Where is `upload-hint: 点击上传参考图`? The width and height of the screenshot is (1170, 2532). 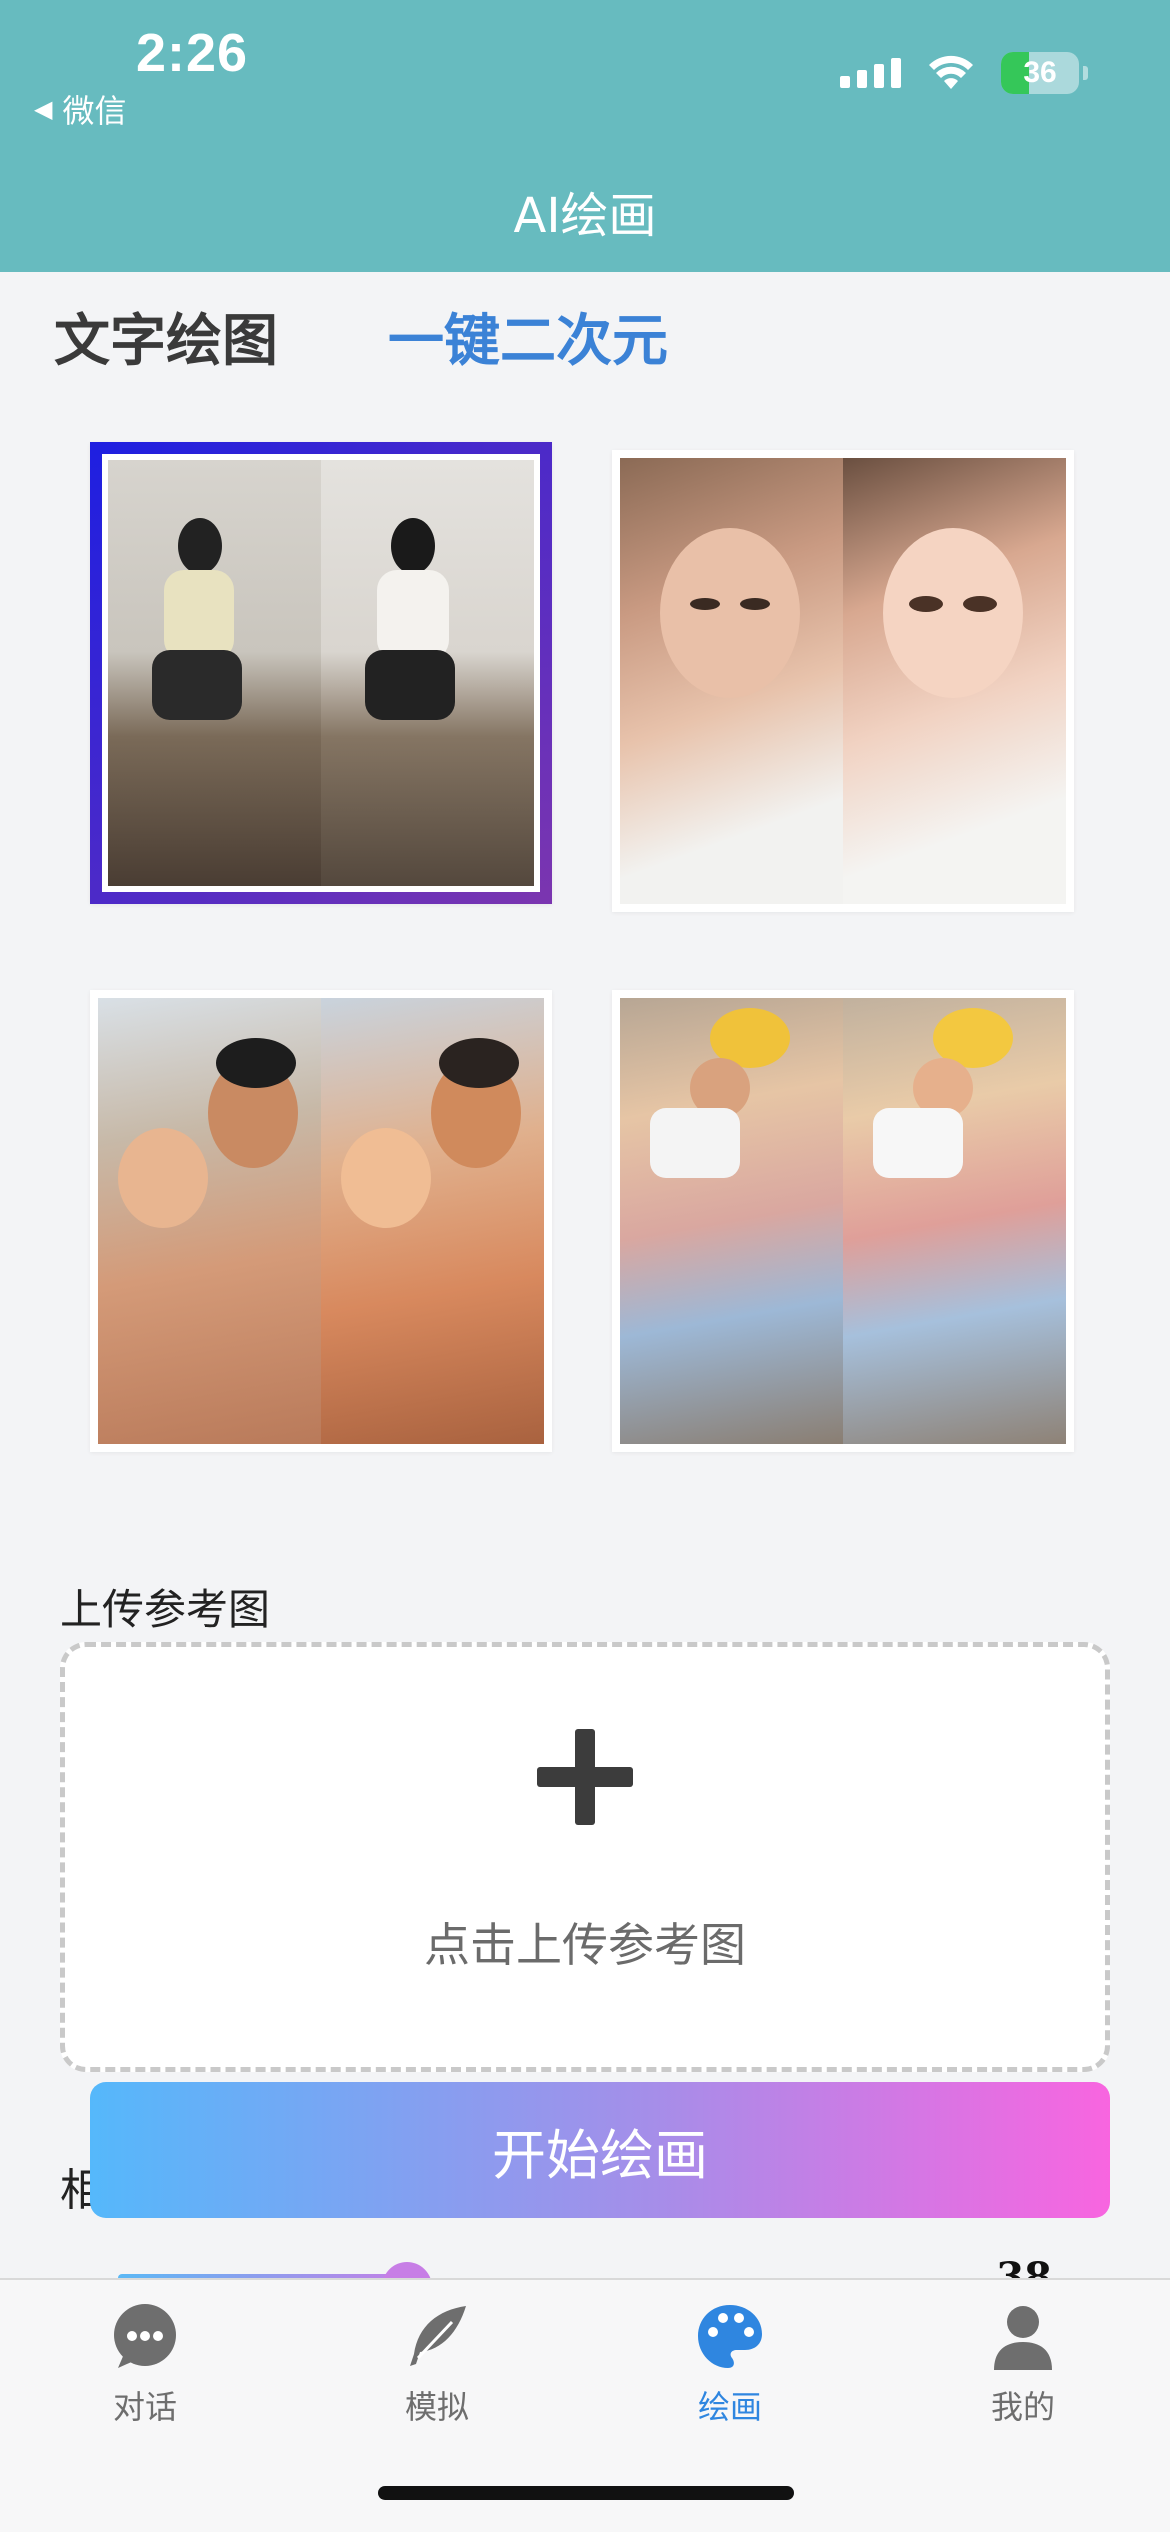
upload-hint: 点击上传参考图 is located at coordinates (585, 1945).